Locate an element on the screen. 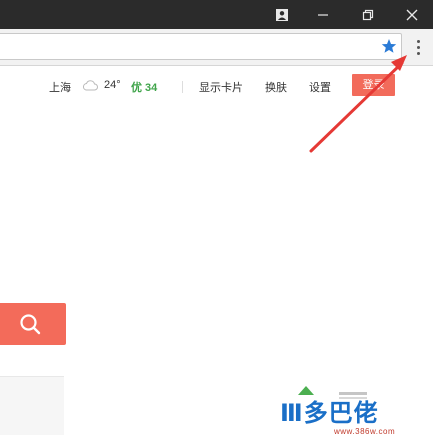 This screenshot has height=436, width=433. nav-divider is located at coordinates (182, 87).